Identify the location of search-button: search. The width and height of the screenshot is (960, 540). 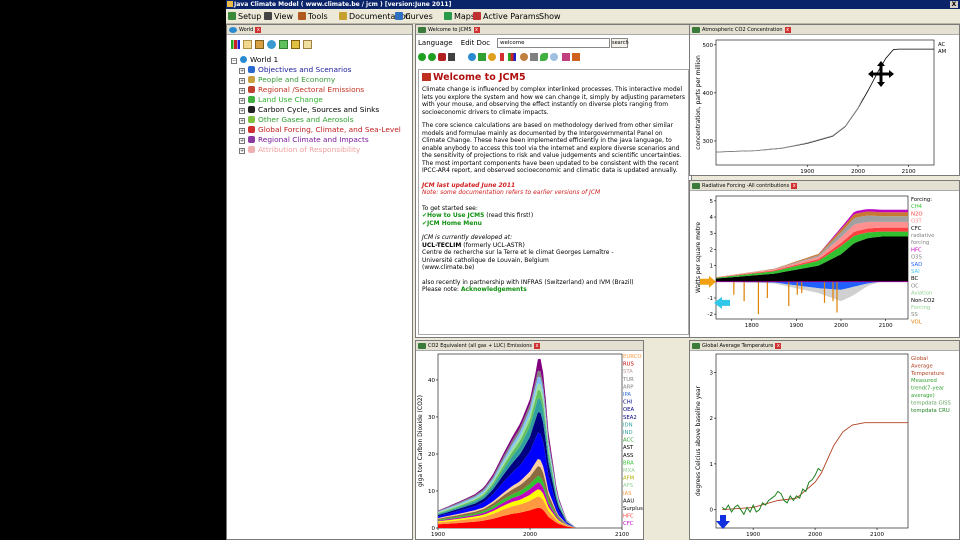
(620, 43).